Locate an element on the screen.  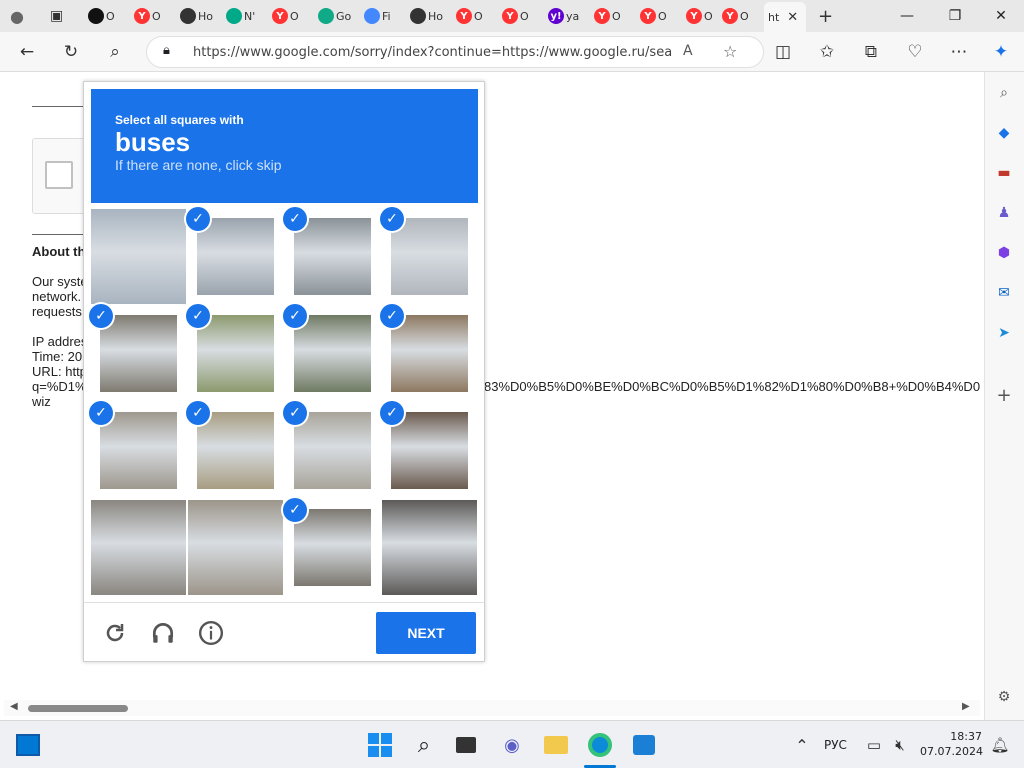
info-icon is located at coordinates (211, 633).